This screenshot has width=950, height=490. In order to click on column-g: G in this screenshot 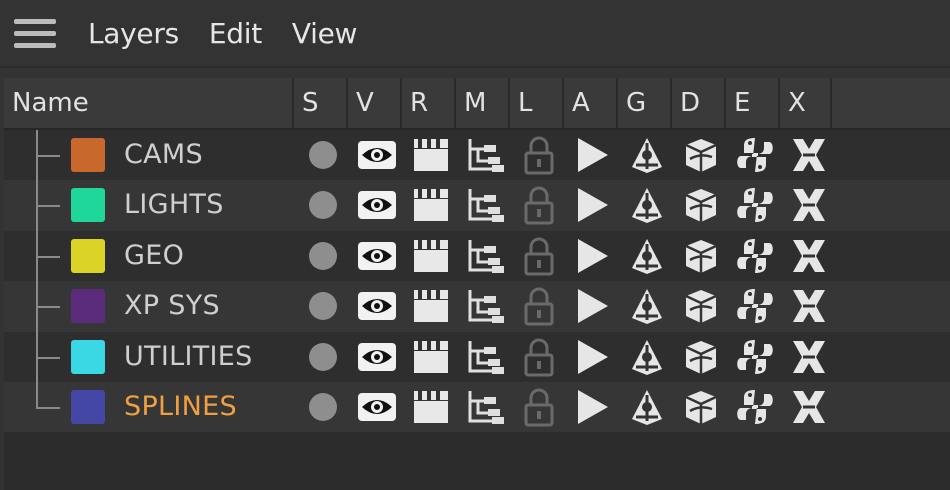, I will do `click(645, 103)`.